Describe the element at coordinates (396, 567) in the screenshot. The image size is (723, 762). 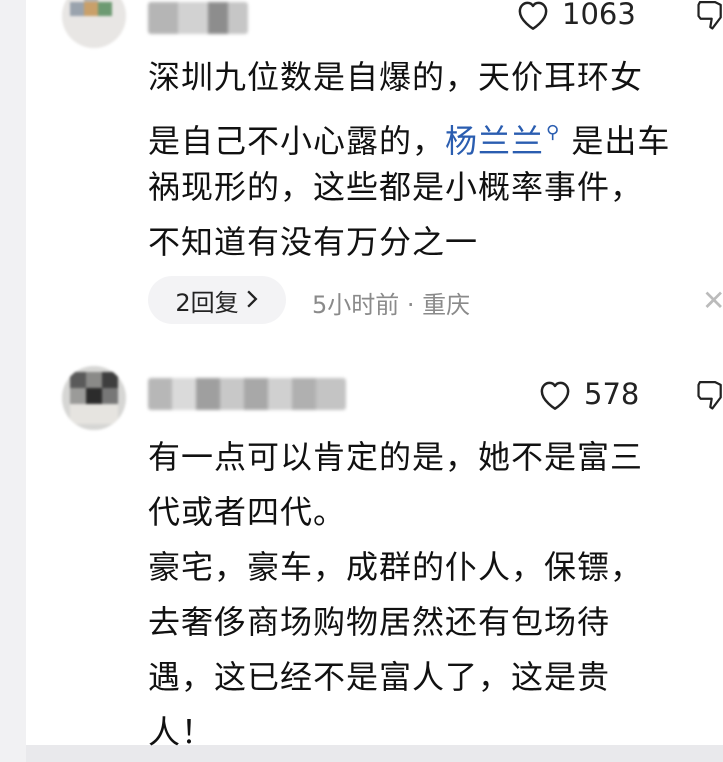
I see `comment-line: 豪宅，豪车，成群的仆人，保镖，` at that location.